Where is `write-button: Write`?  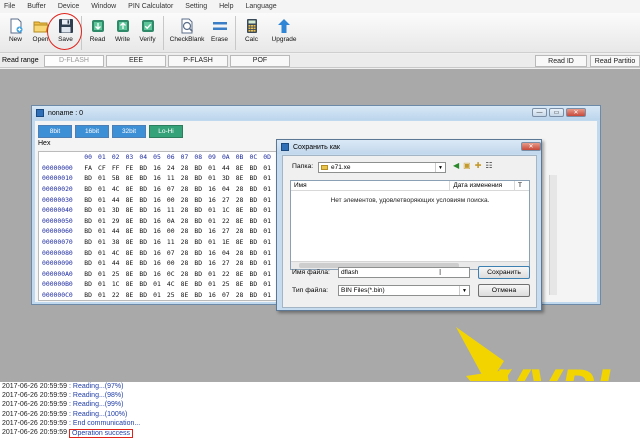 write-button: Write is located at coordinates (122, 32).